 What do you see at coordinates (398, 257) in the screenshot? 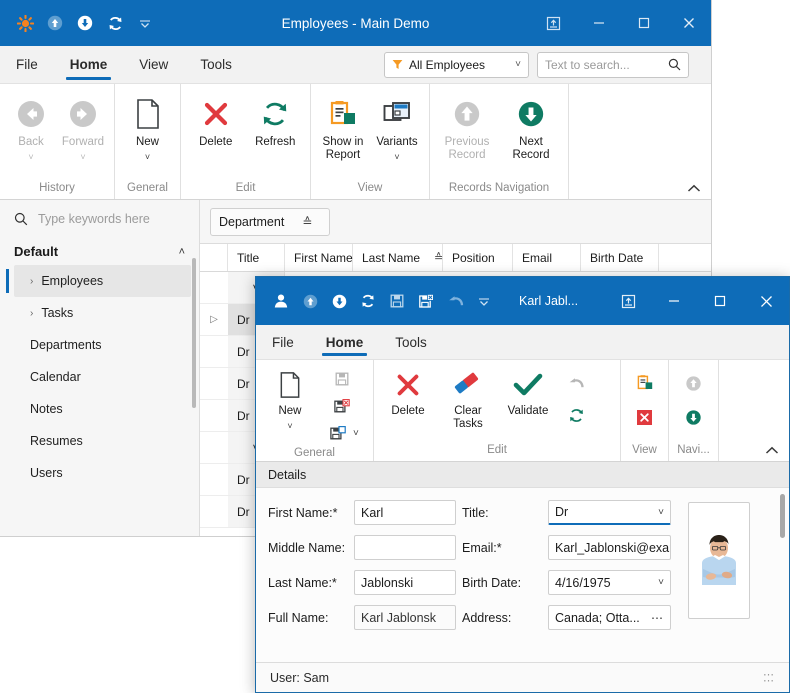
I see `column-header-last-name: Last Name ≙` at bounding box center [398, 257].